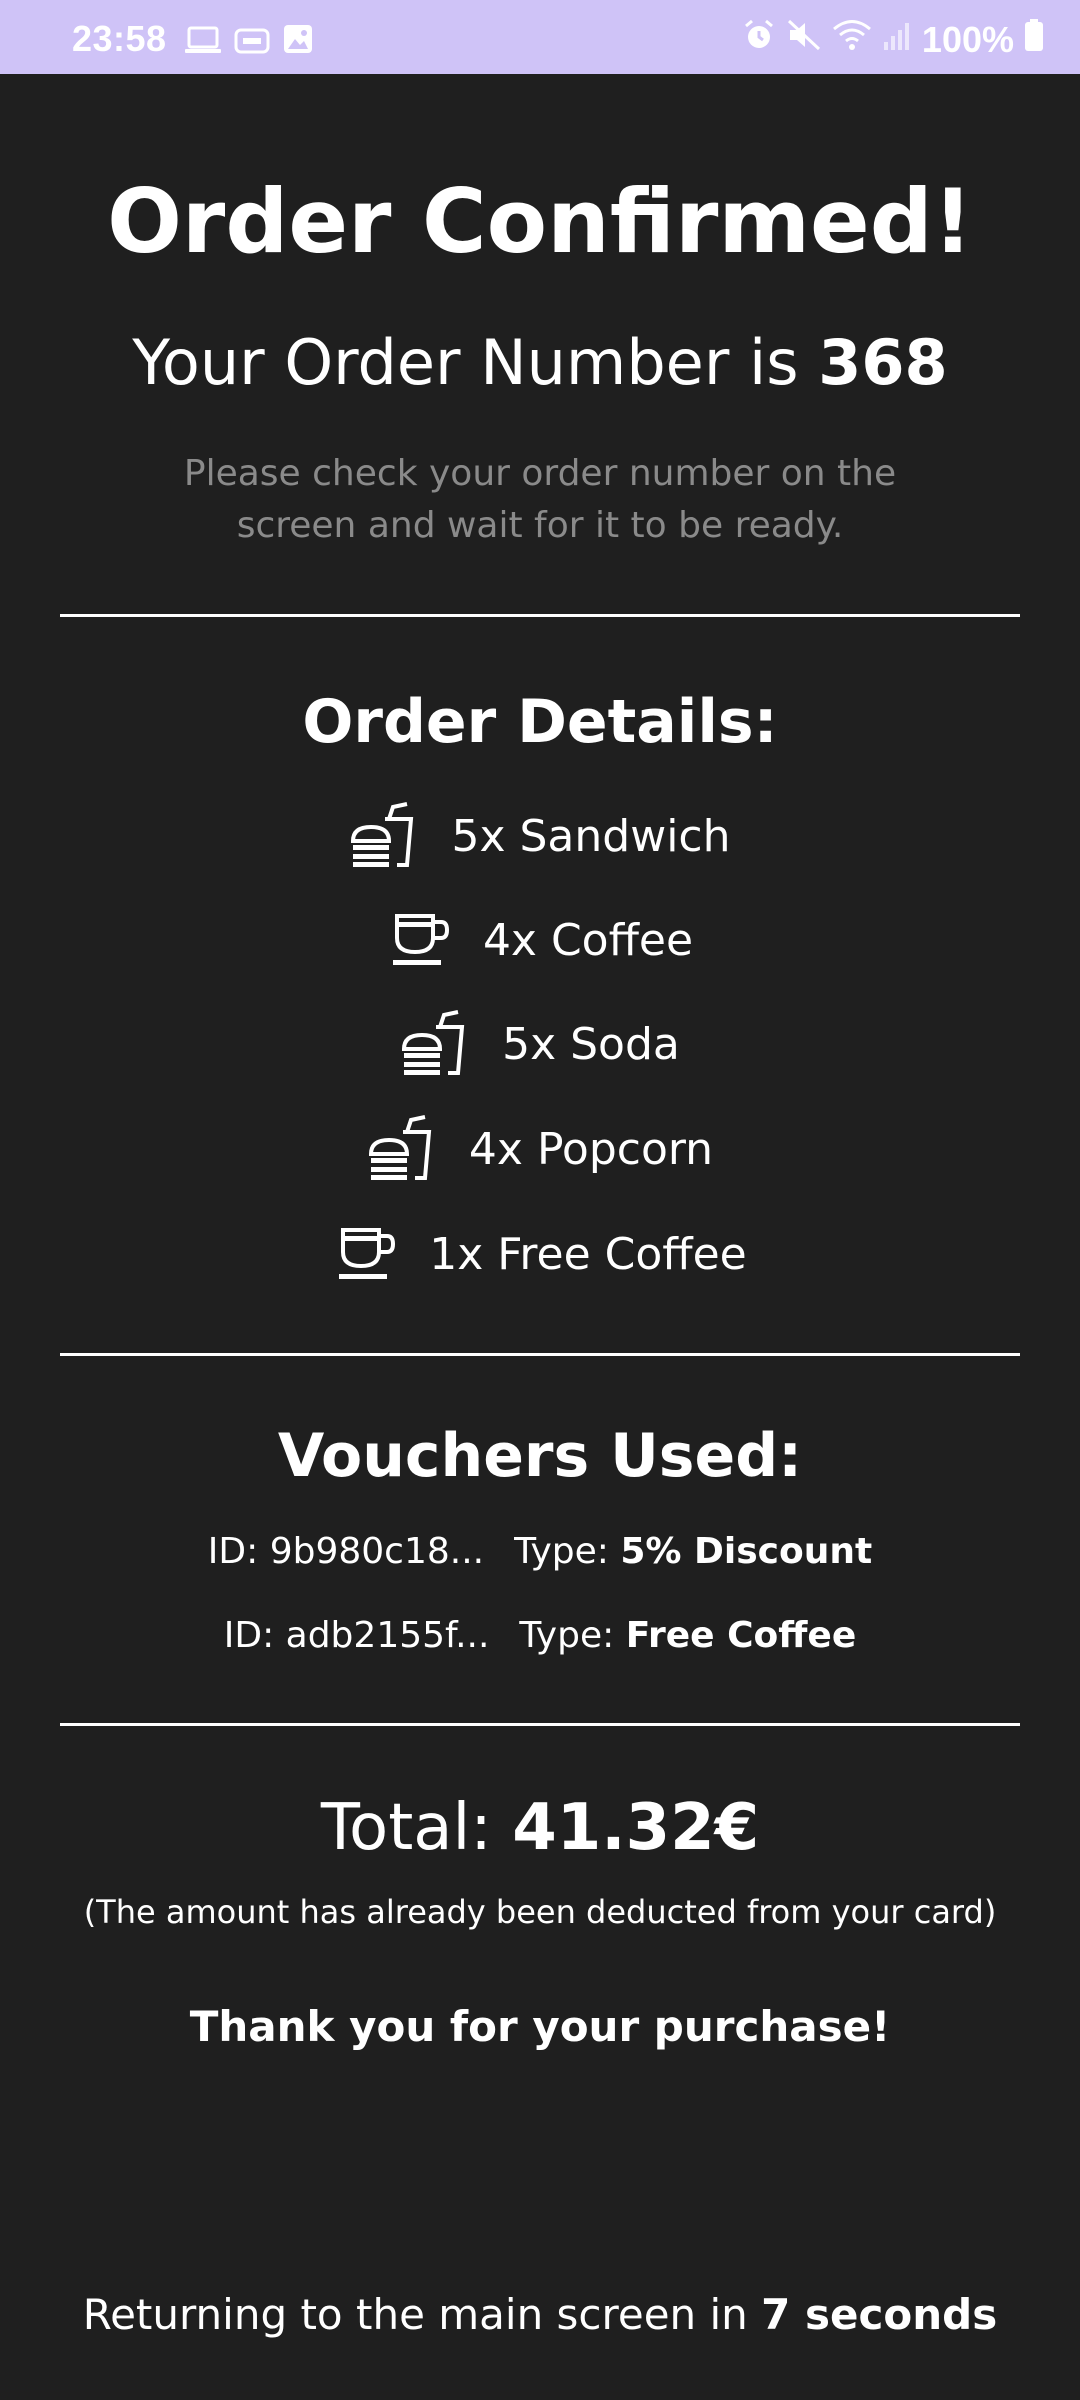 The height and width of the screenshot is (2400, 1080). I want to click on order-item-label: 5x Soda, so click(591, 1044).